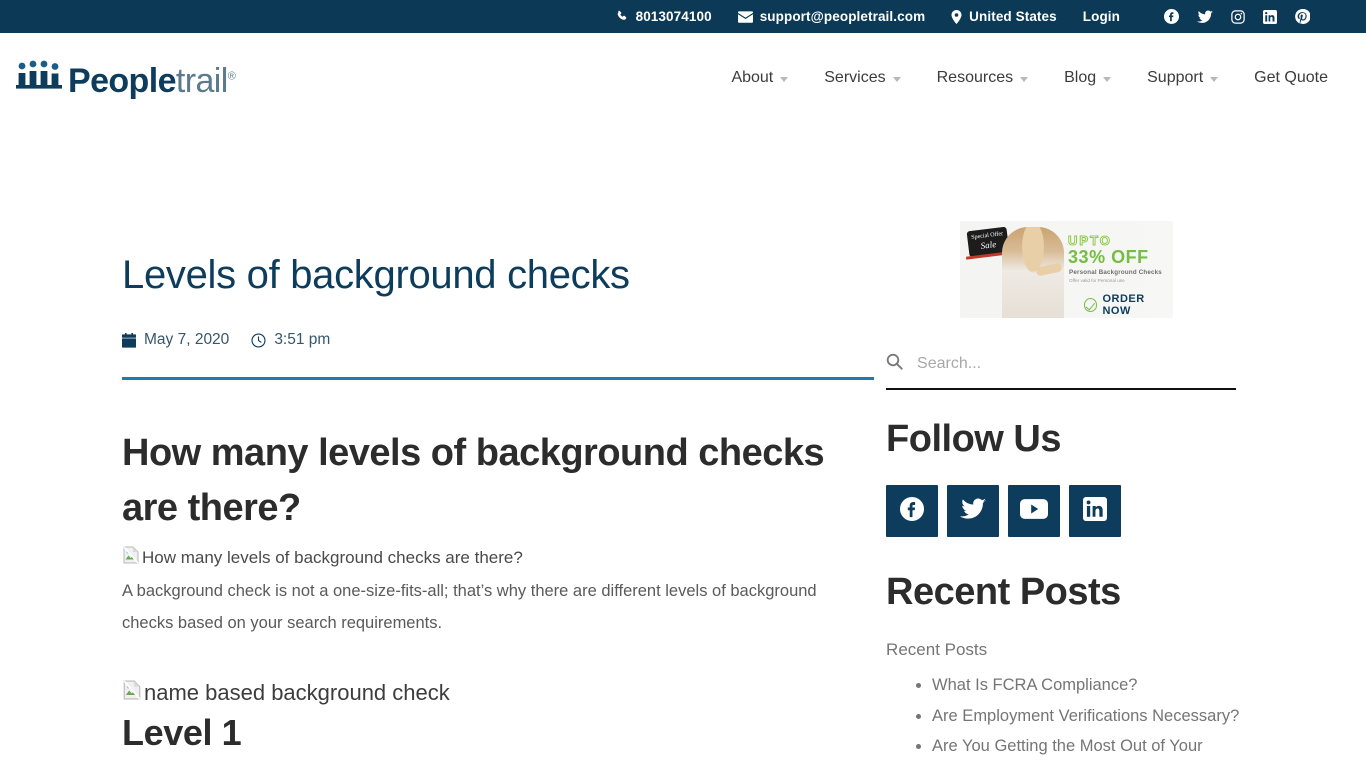 The height and width of the screenshot is (768, 1366). Describe the element at coordinates (1108, 257) in the screenshot. I see `promo-discount-text: 33% OFF` at that location.